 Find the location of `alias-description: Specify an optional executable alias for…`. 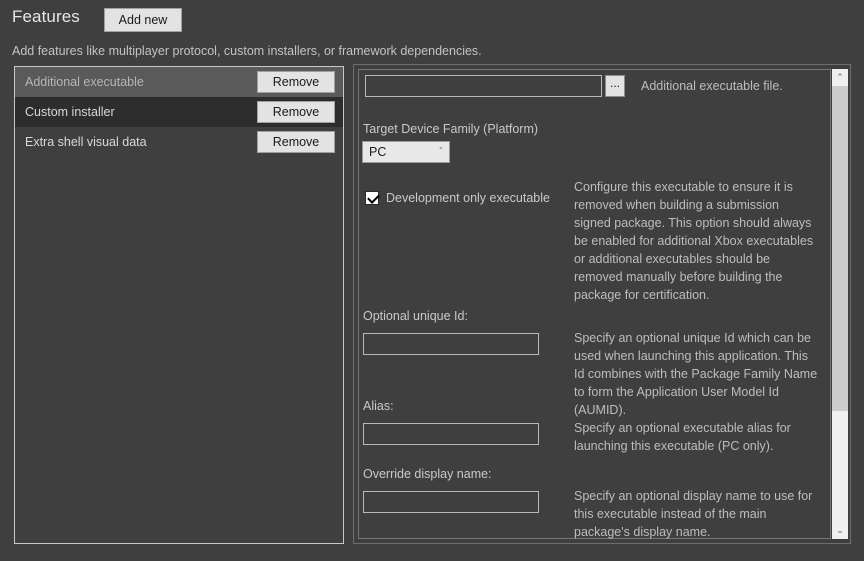

alias-description: Specify an optional executable alias for… is located at coordinates (682, 437).